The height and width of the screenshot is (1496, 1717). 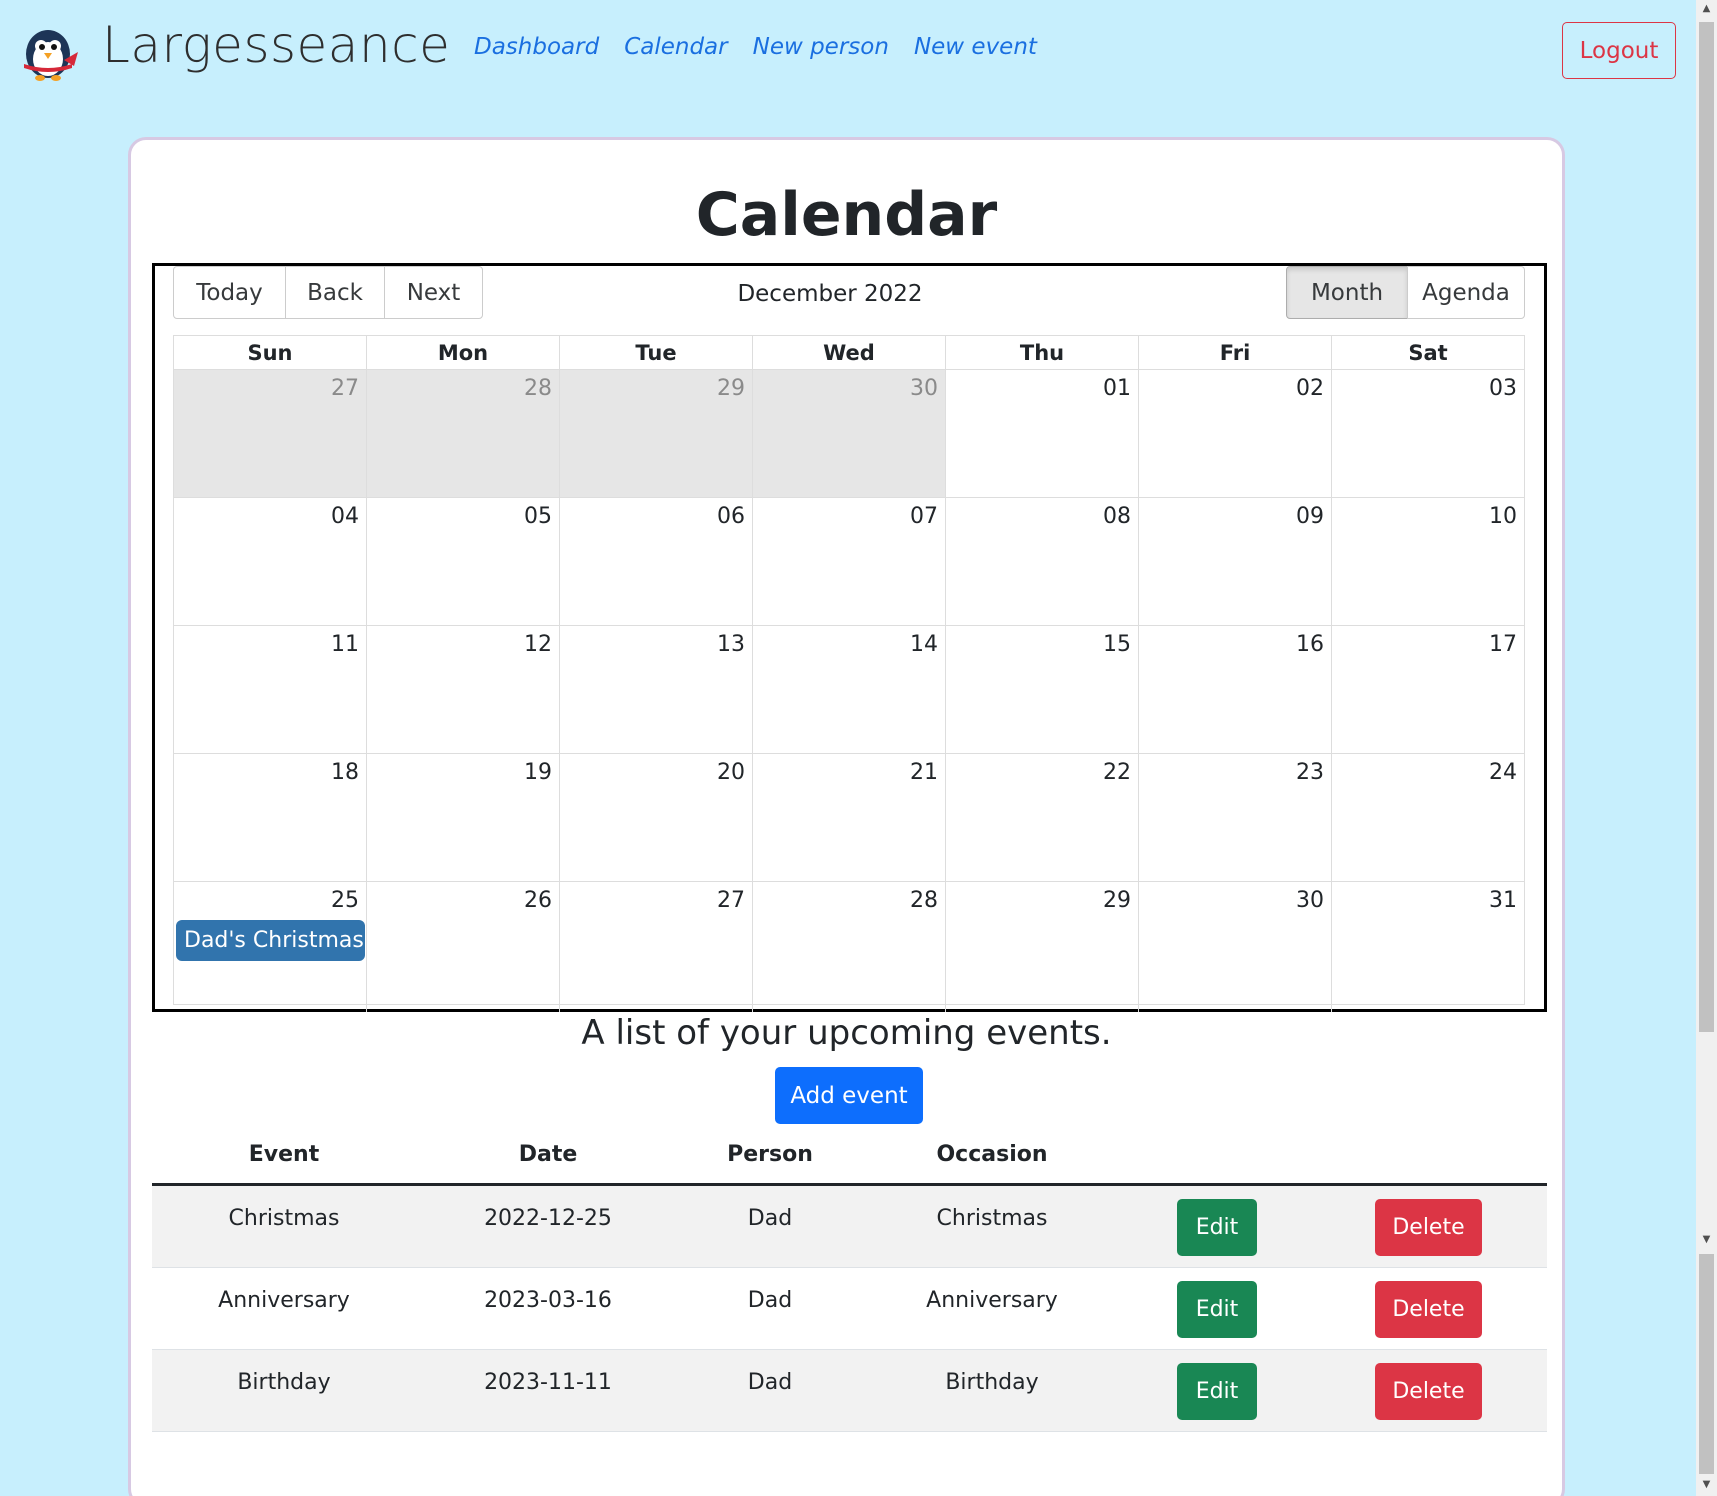 I want to click on day-cell: 21, so click(x=848, y=817).